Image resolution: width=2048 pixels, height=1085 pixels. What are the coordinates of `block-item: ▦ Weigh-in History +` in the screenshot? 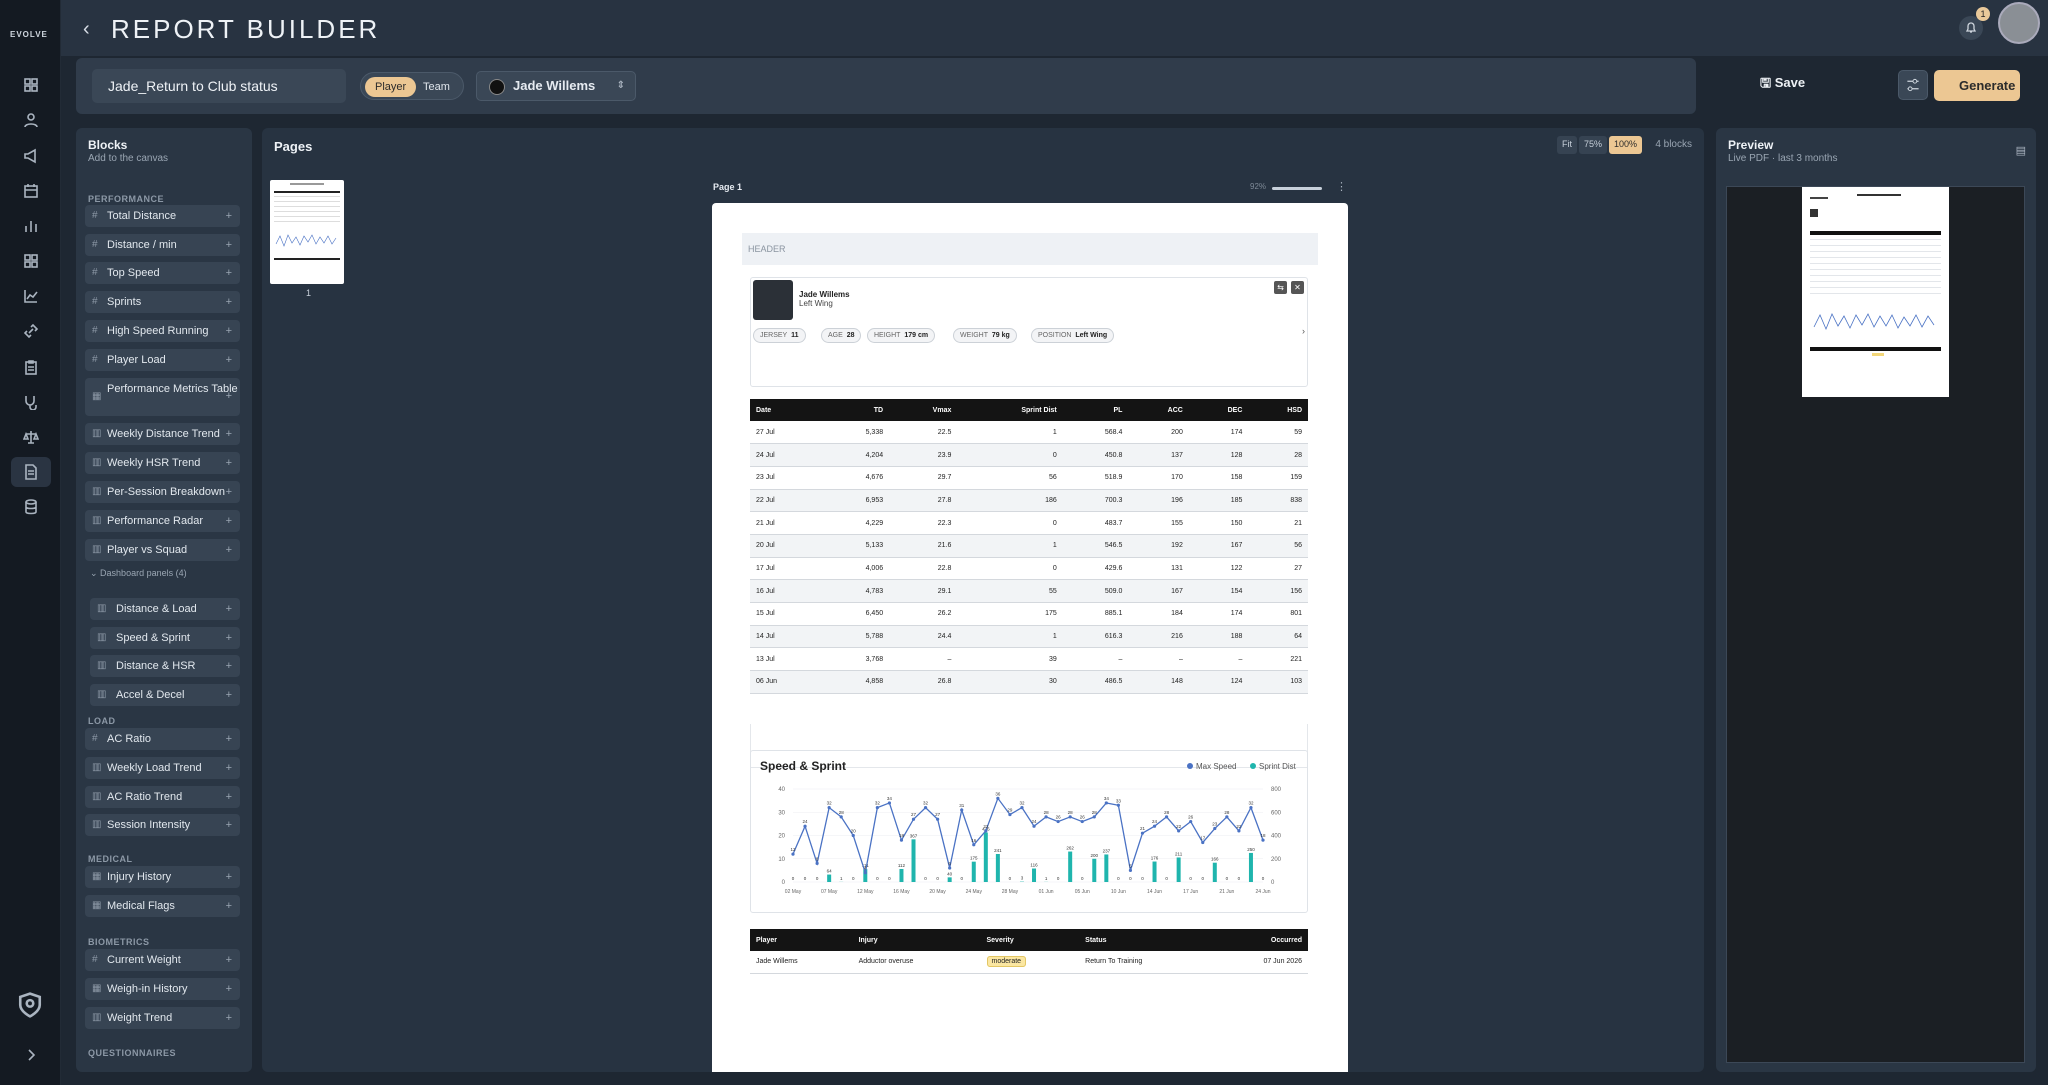 It's located at (162, 989).